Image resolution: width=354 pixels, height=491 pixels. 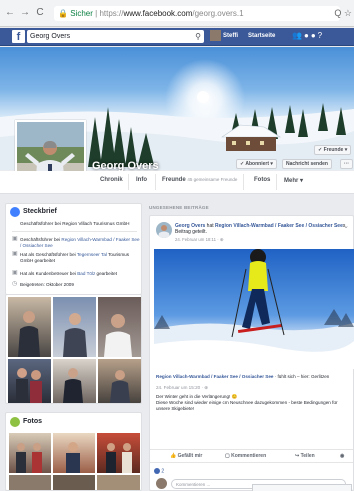 I want to click on more-options-button: ···, so click(x=346, y=164).